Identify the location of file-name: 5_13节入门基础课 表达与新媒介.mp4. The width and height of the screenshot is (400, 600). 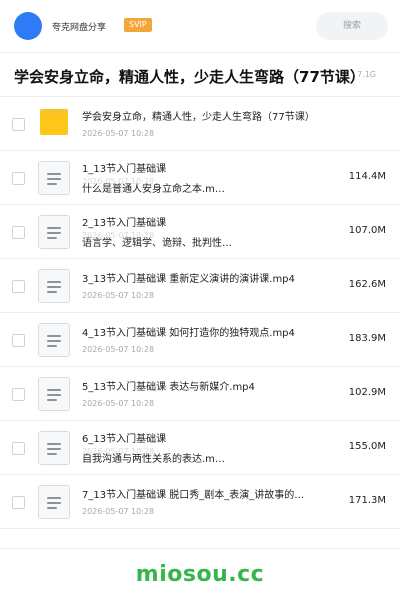
(168, 387).